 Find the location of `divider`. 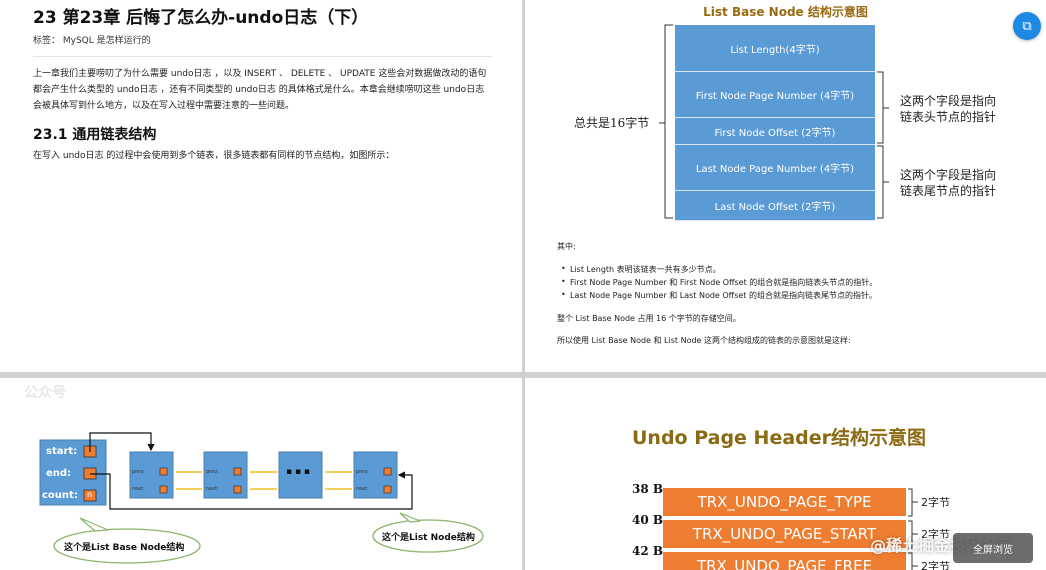

divider is located at coordinates (262, 56).